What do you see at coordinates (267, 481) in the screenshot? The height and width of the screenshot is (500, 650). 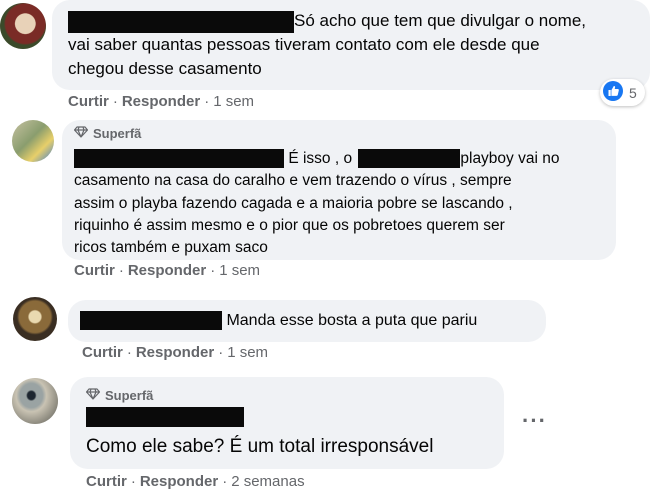 I see `timestamp: 2 semanas` at bounding box center [267, 481].